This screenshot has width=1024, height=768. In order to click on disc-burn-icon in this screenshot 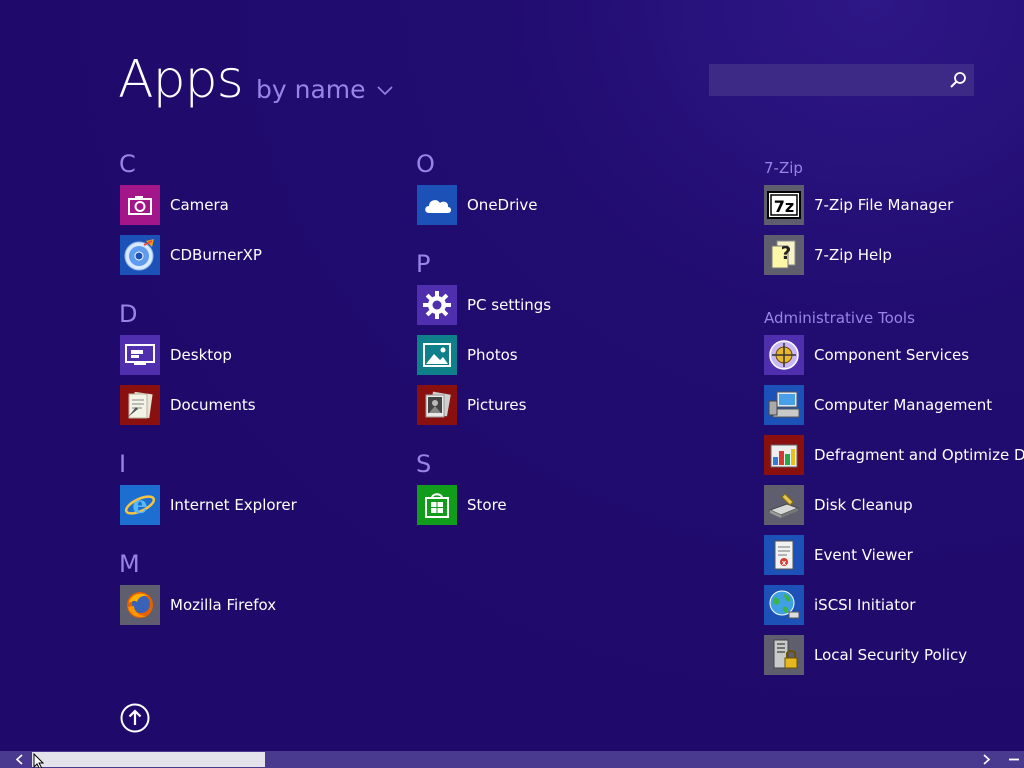, I will do `click(140, 255)`.